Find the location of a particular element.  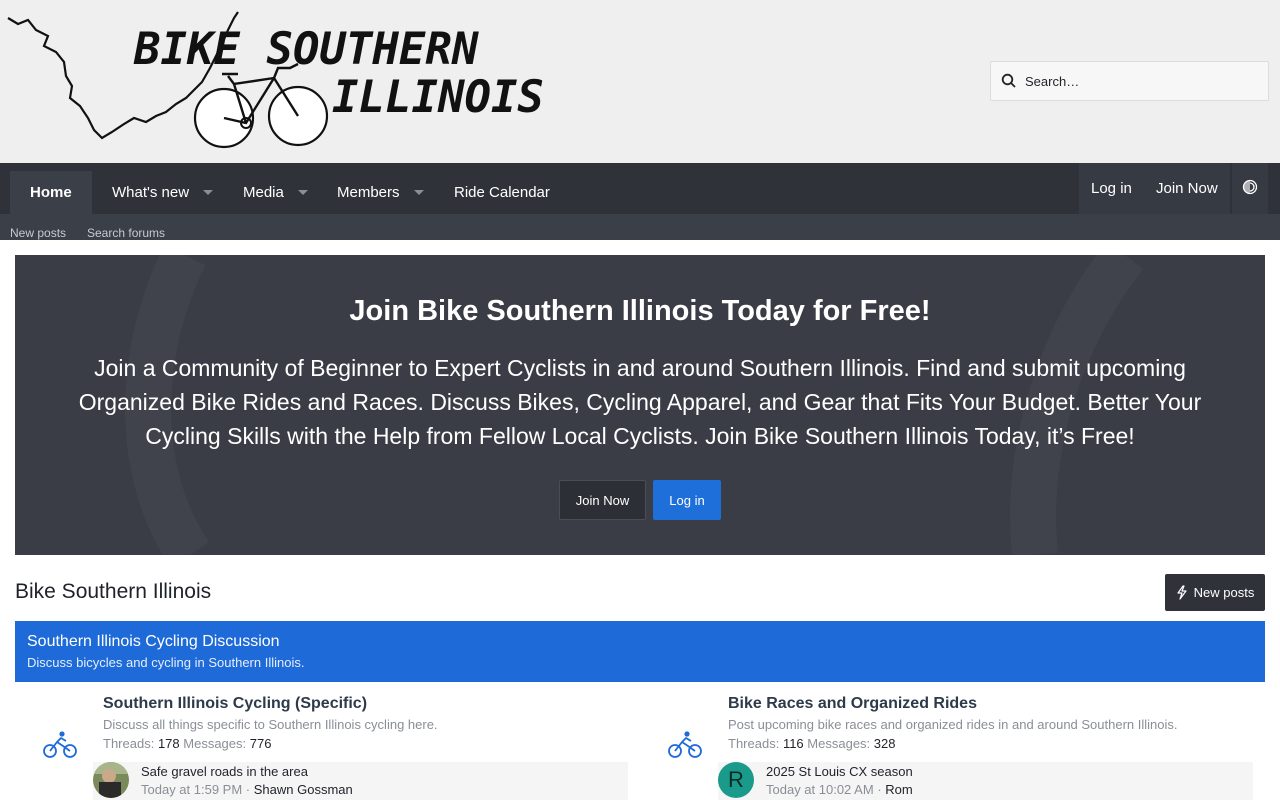

last-post-user: Shawn Gossman is located at coordinates (303, 789).